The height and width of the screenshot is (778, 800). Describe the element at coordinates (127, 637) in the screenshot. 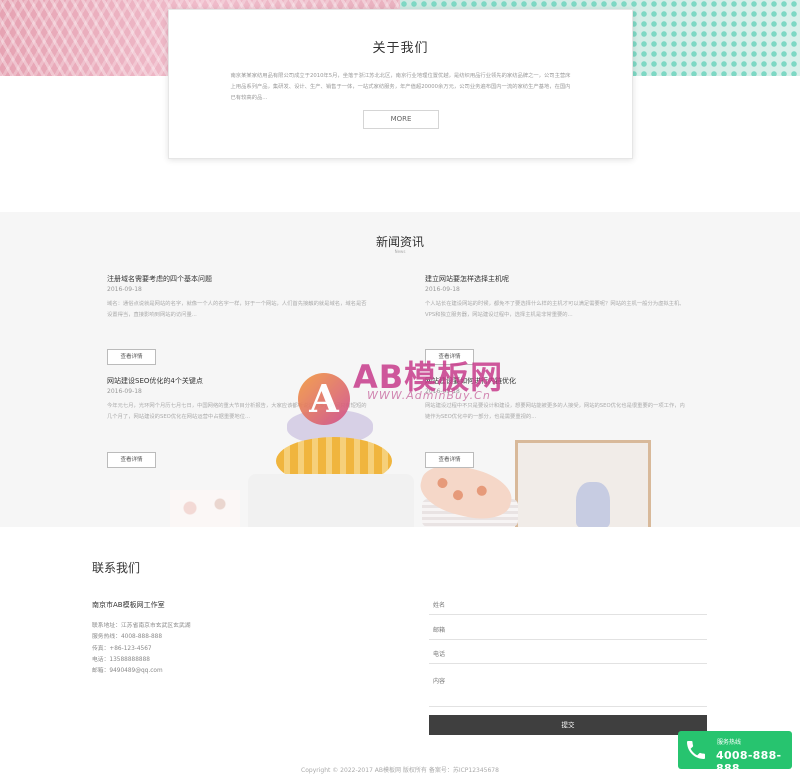

I see `contact-hotline: 服务热线：4008-888-888` at that location.